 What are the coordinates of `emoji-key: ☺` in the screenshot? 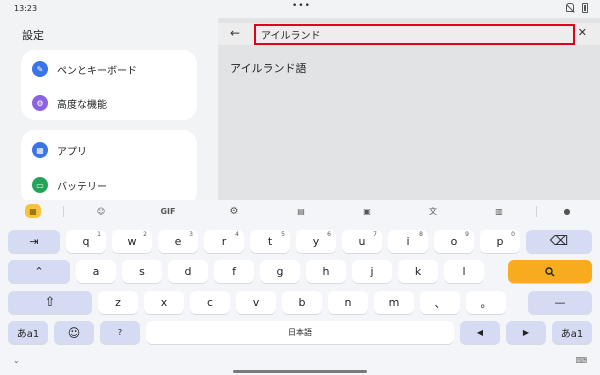 It's located at (74, 332).